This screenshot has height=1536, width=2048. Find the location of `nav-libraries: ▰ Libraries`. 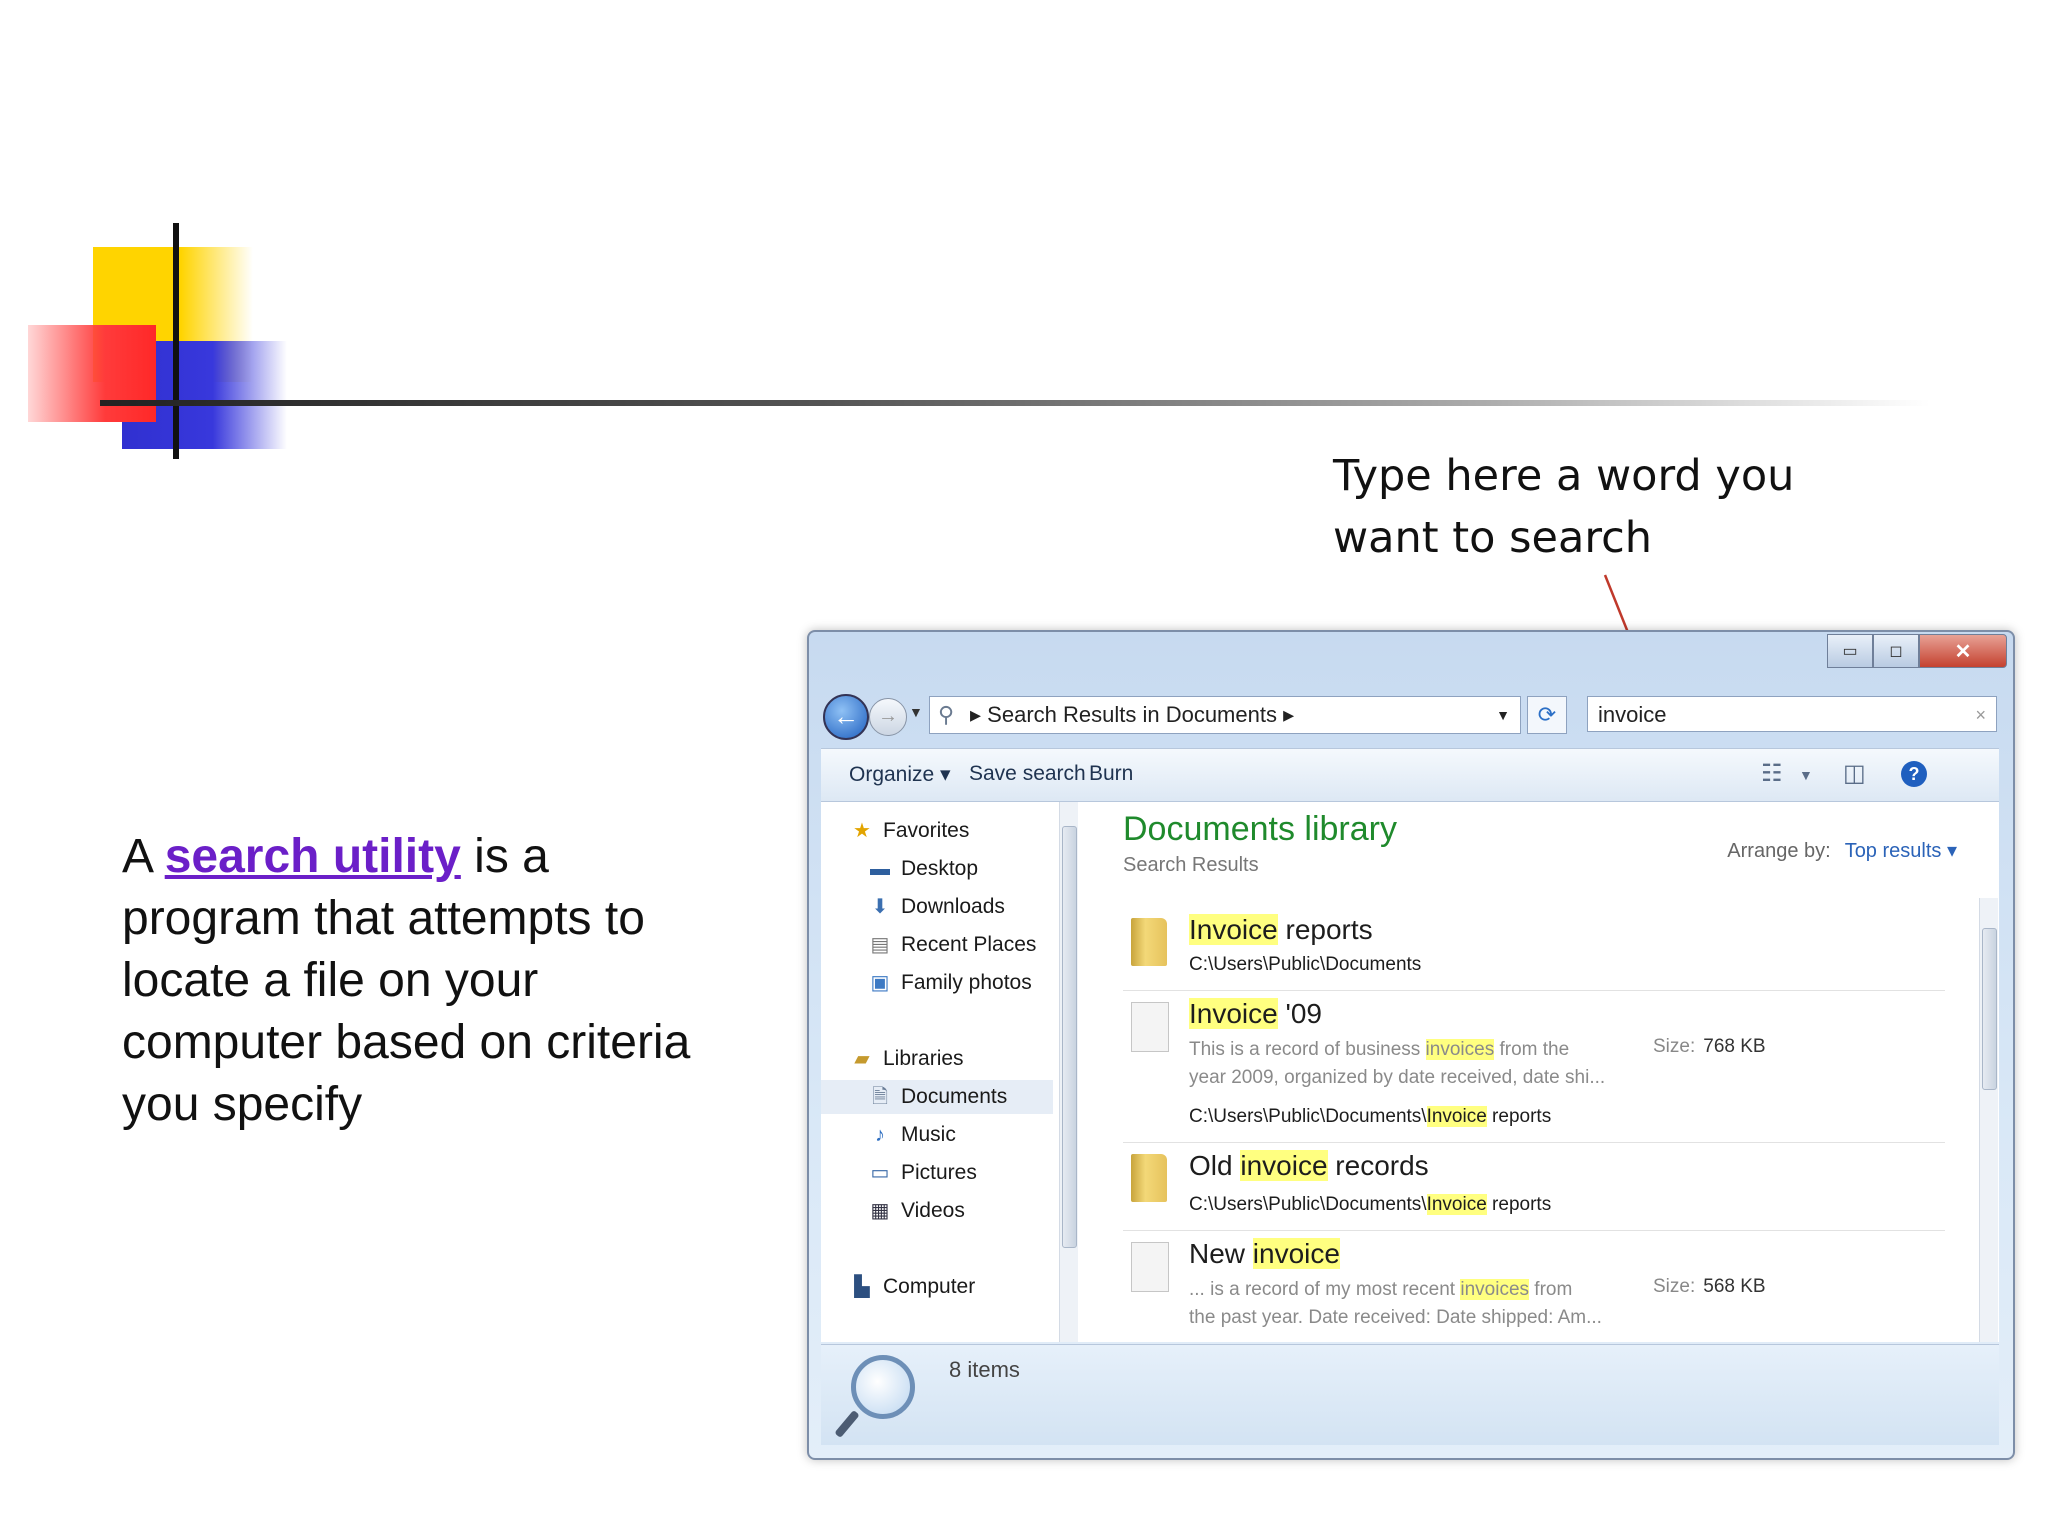

nav-libraries: ▰ Libraries is located at coordinates (906, 1059).